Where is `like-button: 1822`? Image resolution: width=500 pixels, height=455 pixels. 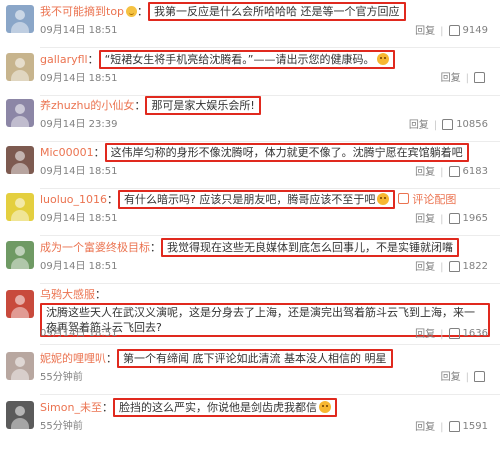 like-button: 1822 is located at coordinates (468, 267).